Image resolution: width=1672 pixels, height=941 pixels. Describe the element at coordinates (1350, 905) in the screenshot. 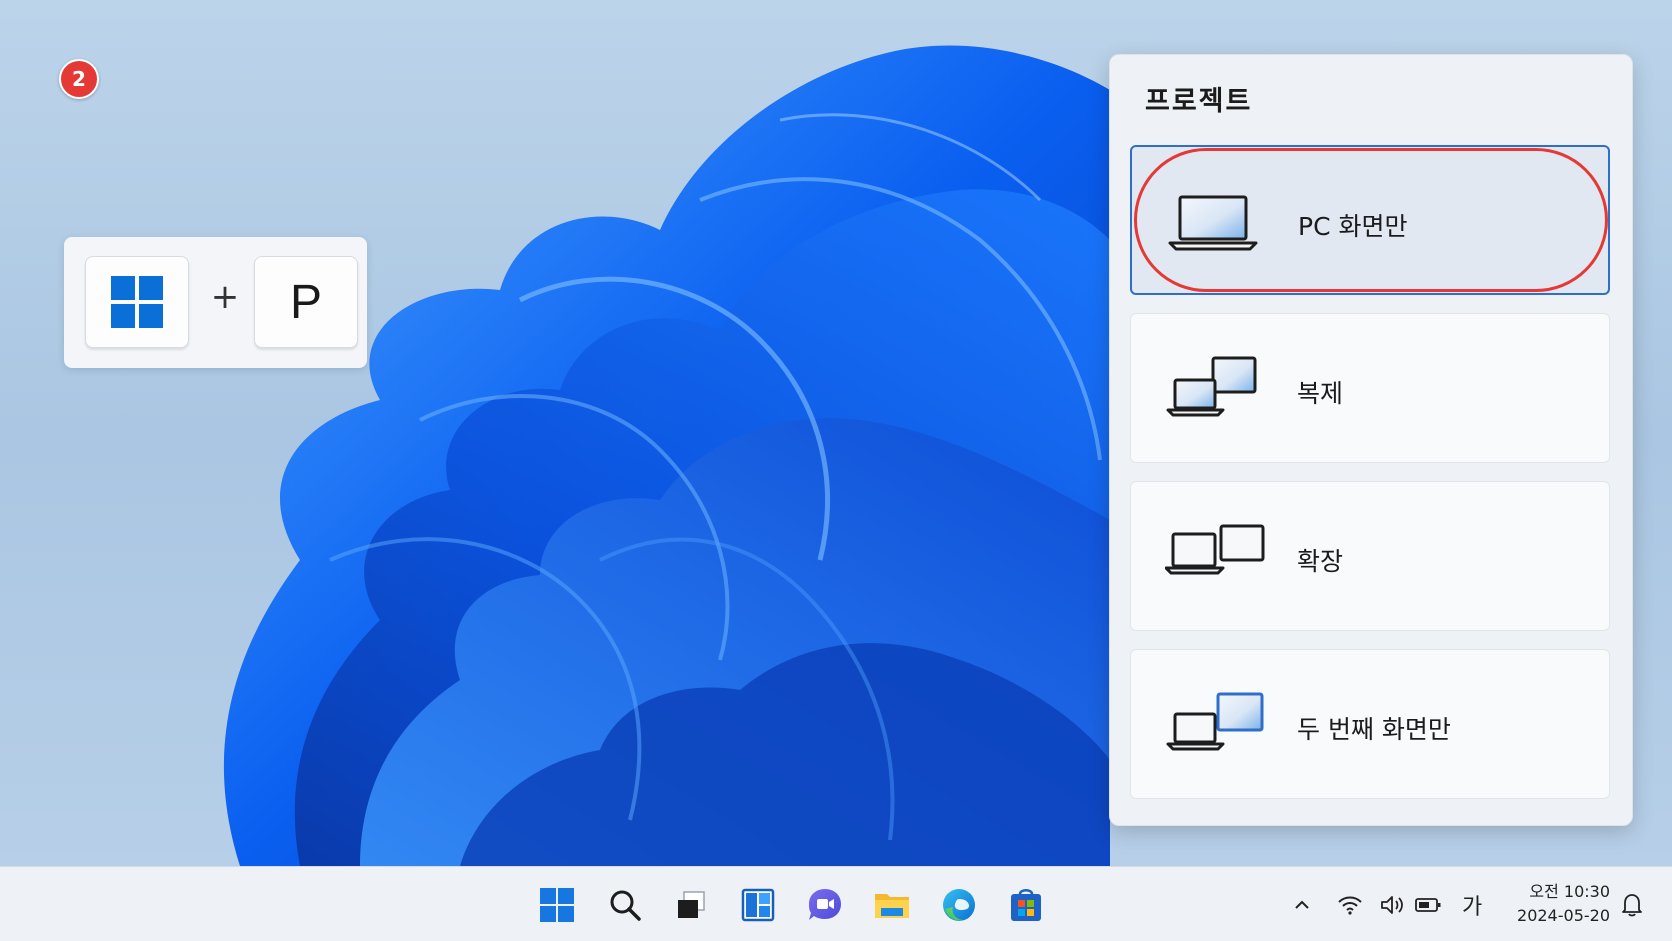

I see `wifi-icon` at that location.